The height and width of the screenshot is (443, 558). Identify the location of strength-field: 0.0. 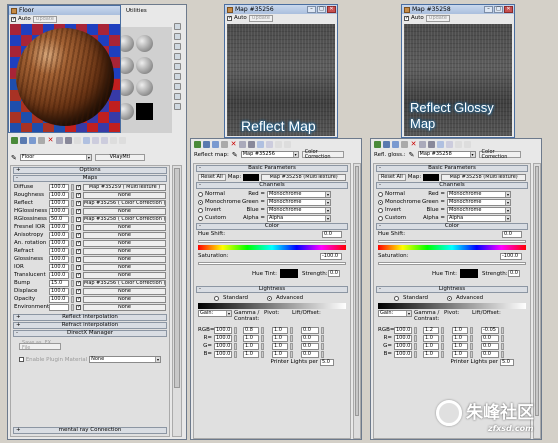
(514, 273).